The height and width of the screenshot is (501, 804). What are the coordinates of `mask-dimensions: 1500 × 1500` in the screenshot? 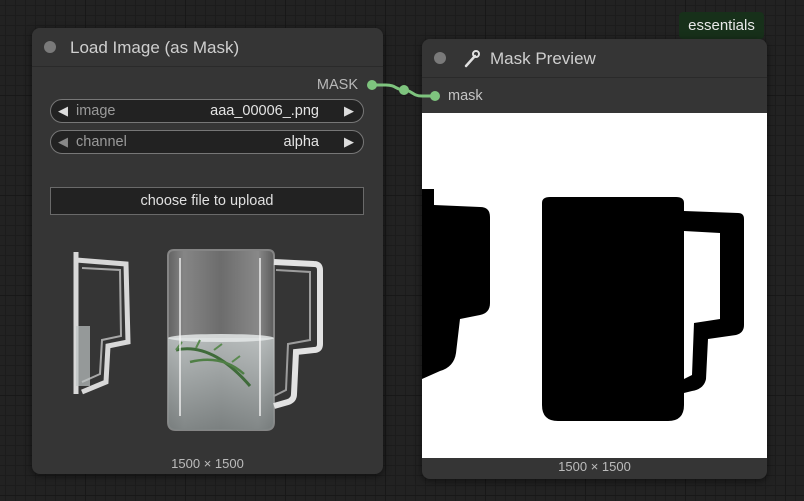 It's located at (594, 466).